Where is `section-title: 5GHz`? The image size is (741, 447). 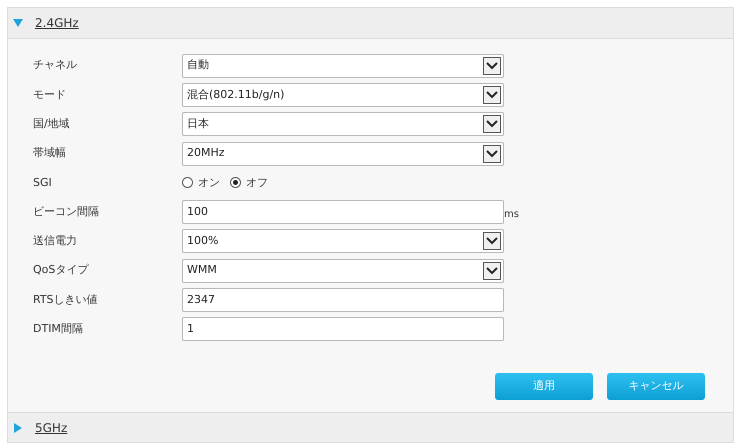 section-title: 5GHz is located at coordinates (51, 427).